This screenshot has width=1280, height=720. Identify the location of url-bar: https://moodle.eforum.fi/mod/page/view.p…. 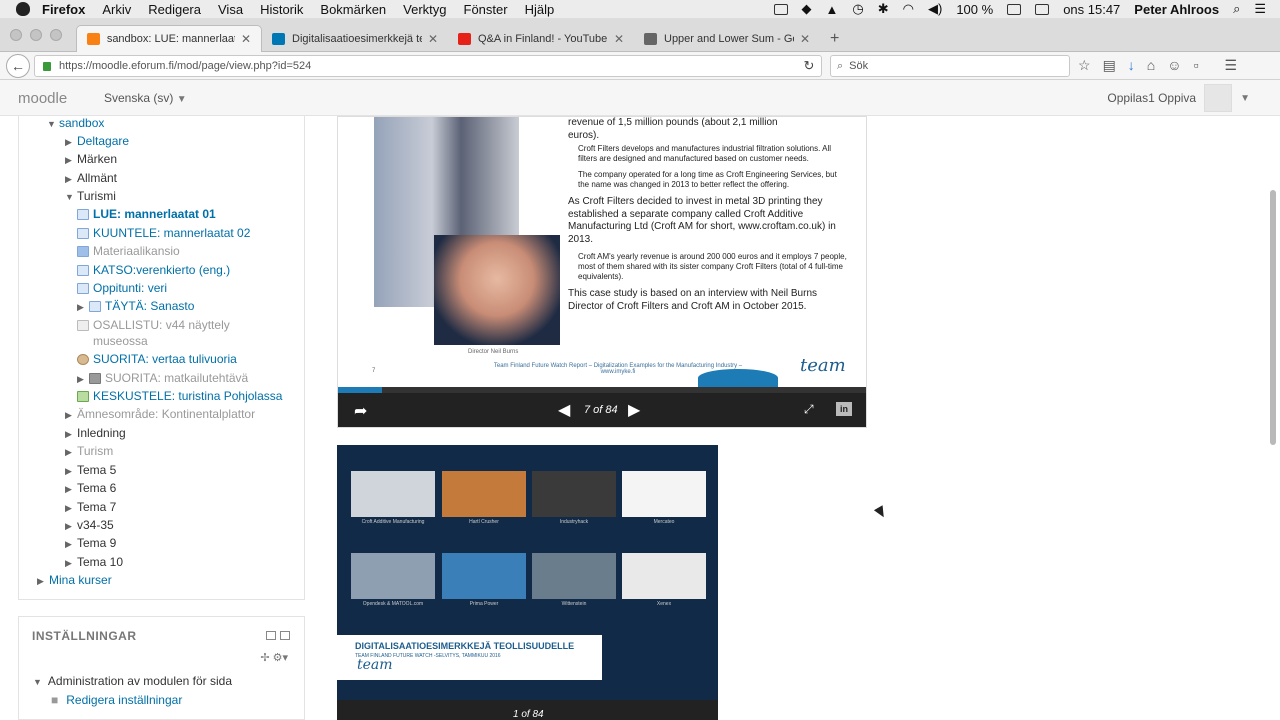
(428, 66).